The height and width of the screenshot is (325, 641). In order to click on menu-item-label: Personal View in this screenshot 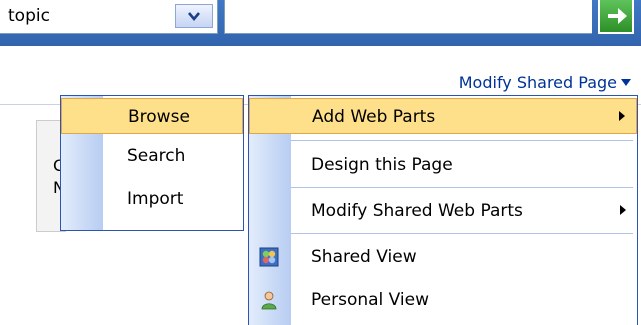, I will do `click(370, 300)`.